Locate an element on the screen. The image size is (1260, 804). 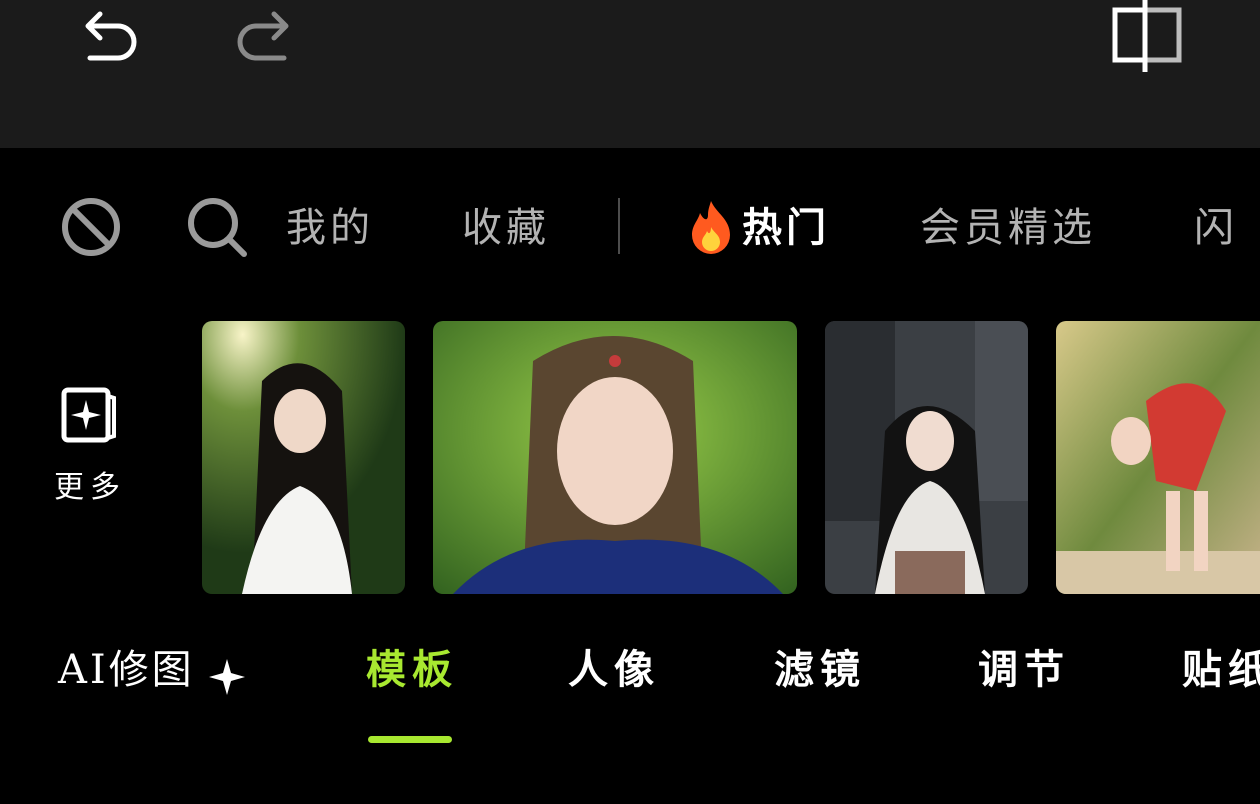
undo-icon is located at coordinates (111, 36).